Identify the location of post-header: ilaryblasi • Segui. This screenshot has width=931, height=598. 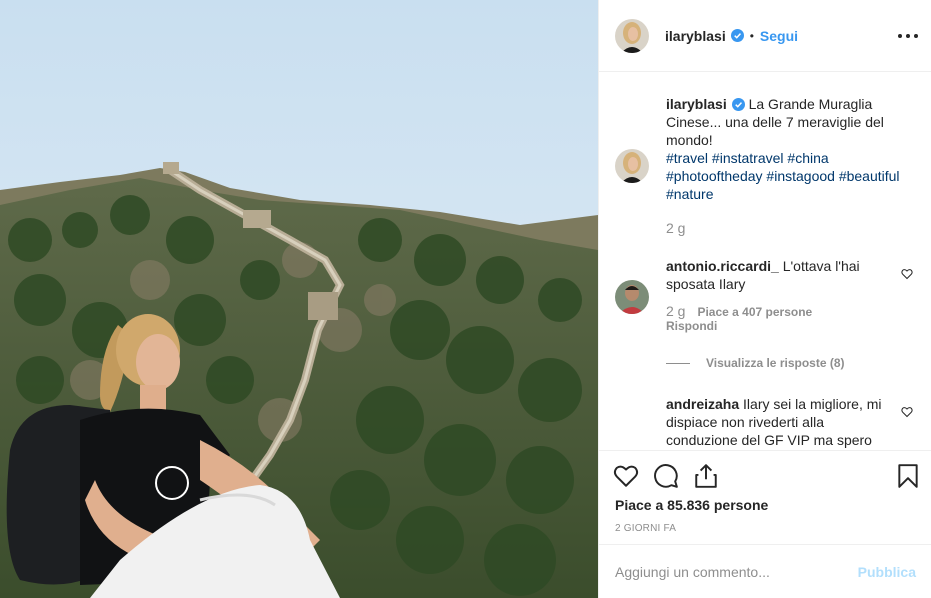
(765, 36).